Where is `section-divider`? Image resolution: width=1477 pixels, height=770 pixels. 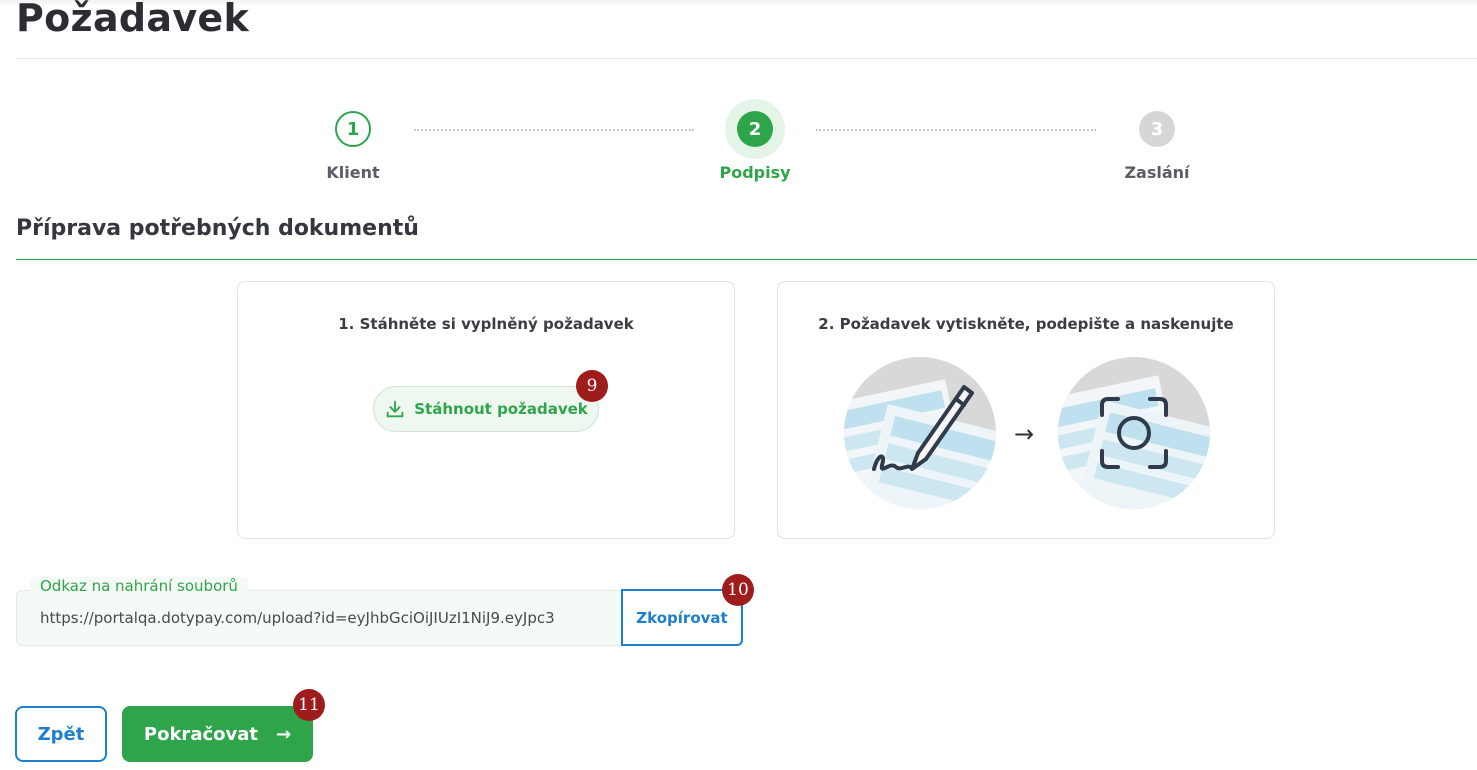
section-divider is located at coordinates (746, 259).